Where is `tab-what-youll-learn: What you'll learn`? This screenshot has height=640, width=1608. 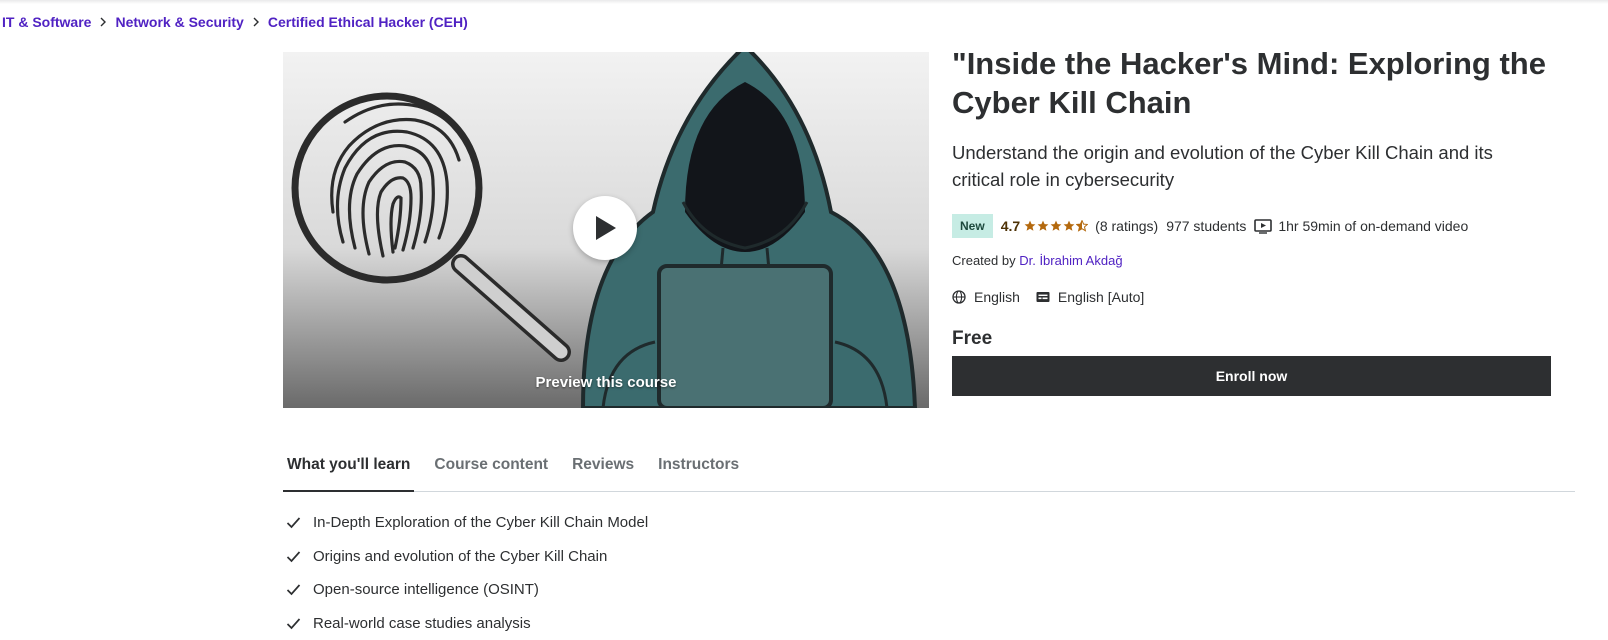
tab-what-youll-learn: What you'll learn is located at coordinates (348, 468).